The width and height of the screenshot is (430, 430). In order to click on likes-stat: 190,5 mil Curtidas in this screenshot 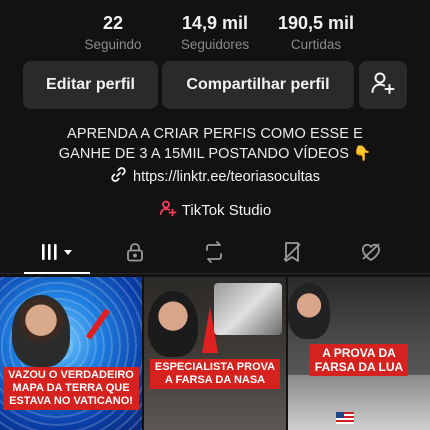, I will do `click(316, 32)`.